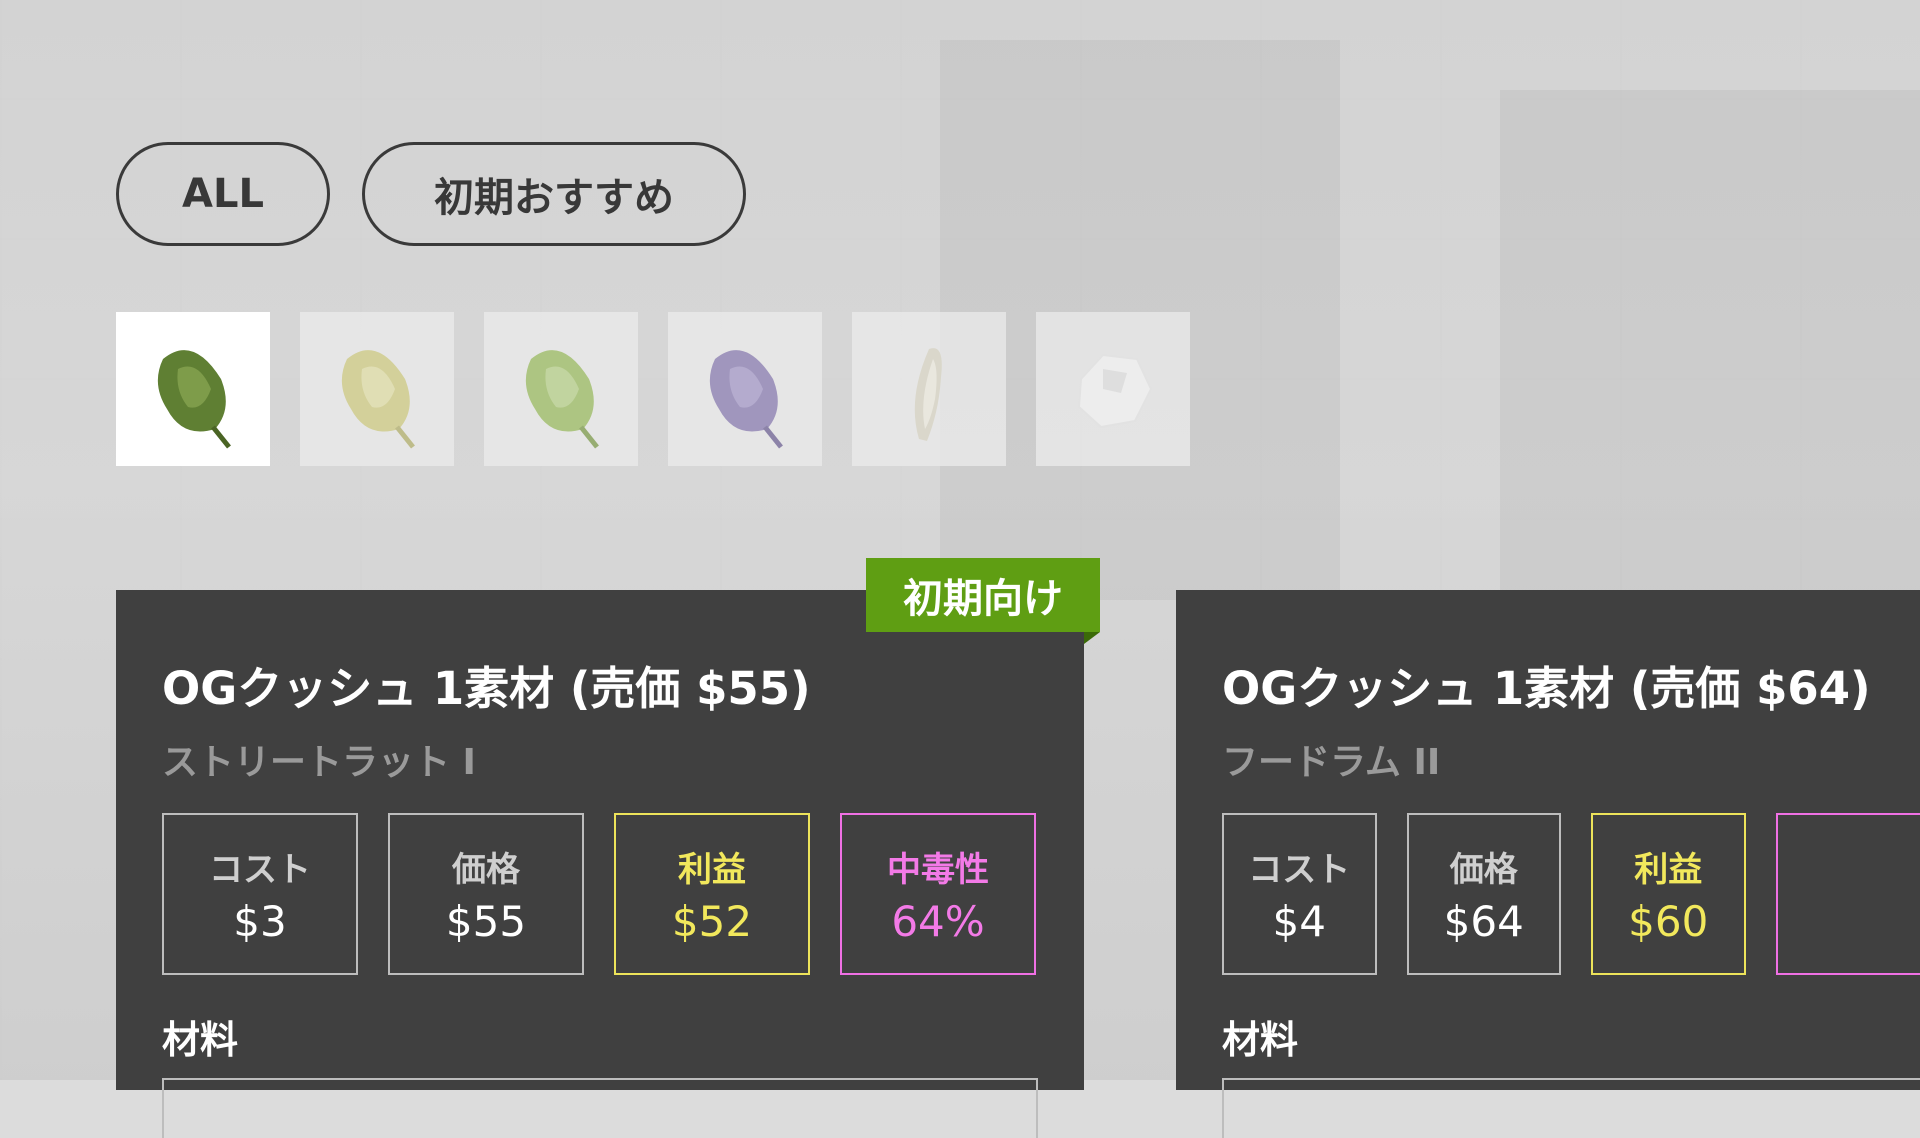 The image size is (1920, 1138). What do you see at coordinates (600, 894) in the screenshot?
I see `recipe-stats: コスト $3 価格 $55 利益 $52 中毒性 64%` at bounding box center [600, 894].